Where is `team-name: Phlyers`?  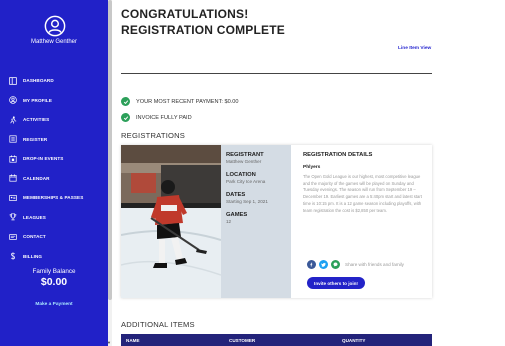
team-name: Phlyers is located at coordinates (312, 167).